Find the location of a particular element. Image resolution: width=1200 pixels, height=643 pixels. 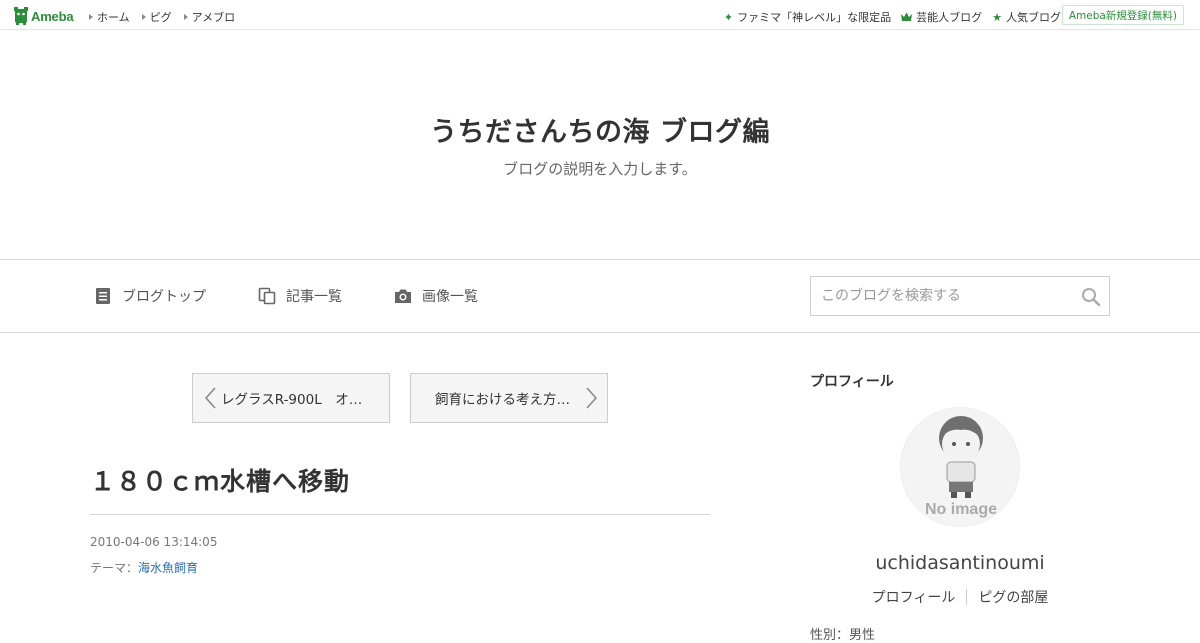

nav-item-label: 画像一覧 is located at coordinates (450, 297).